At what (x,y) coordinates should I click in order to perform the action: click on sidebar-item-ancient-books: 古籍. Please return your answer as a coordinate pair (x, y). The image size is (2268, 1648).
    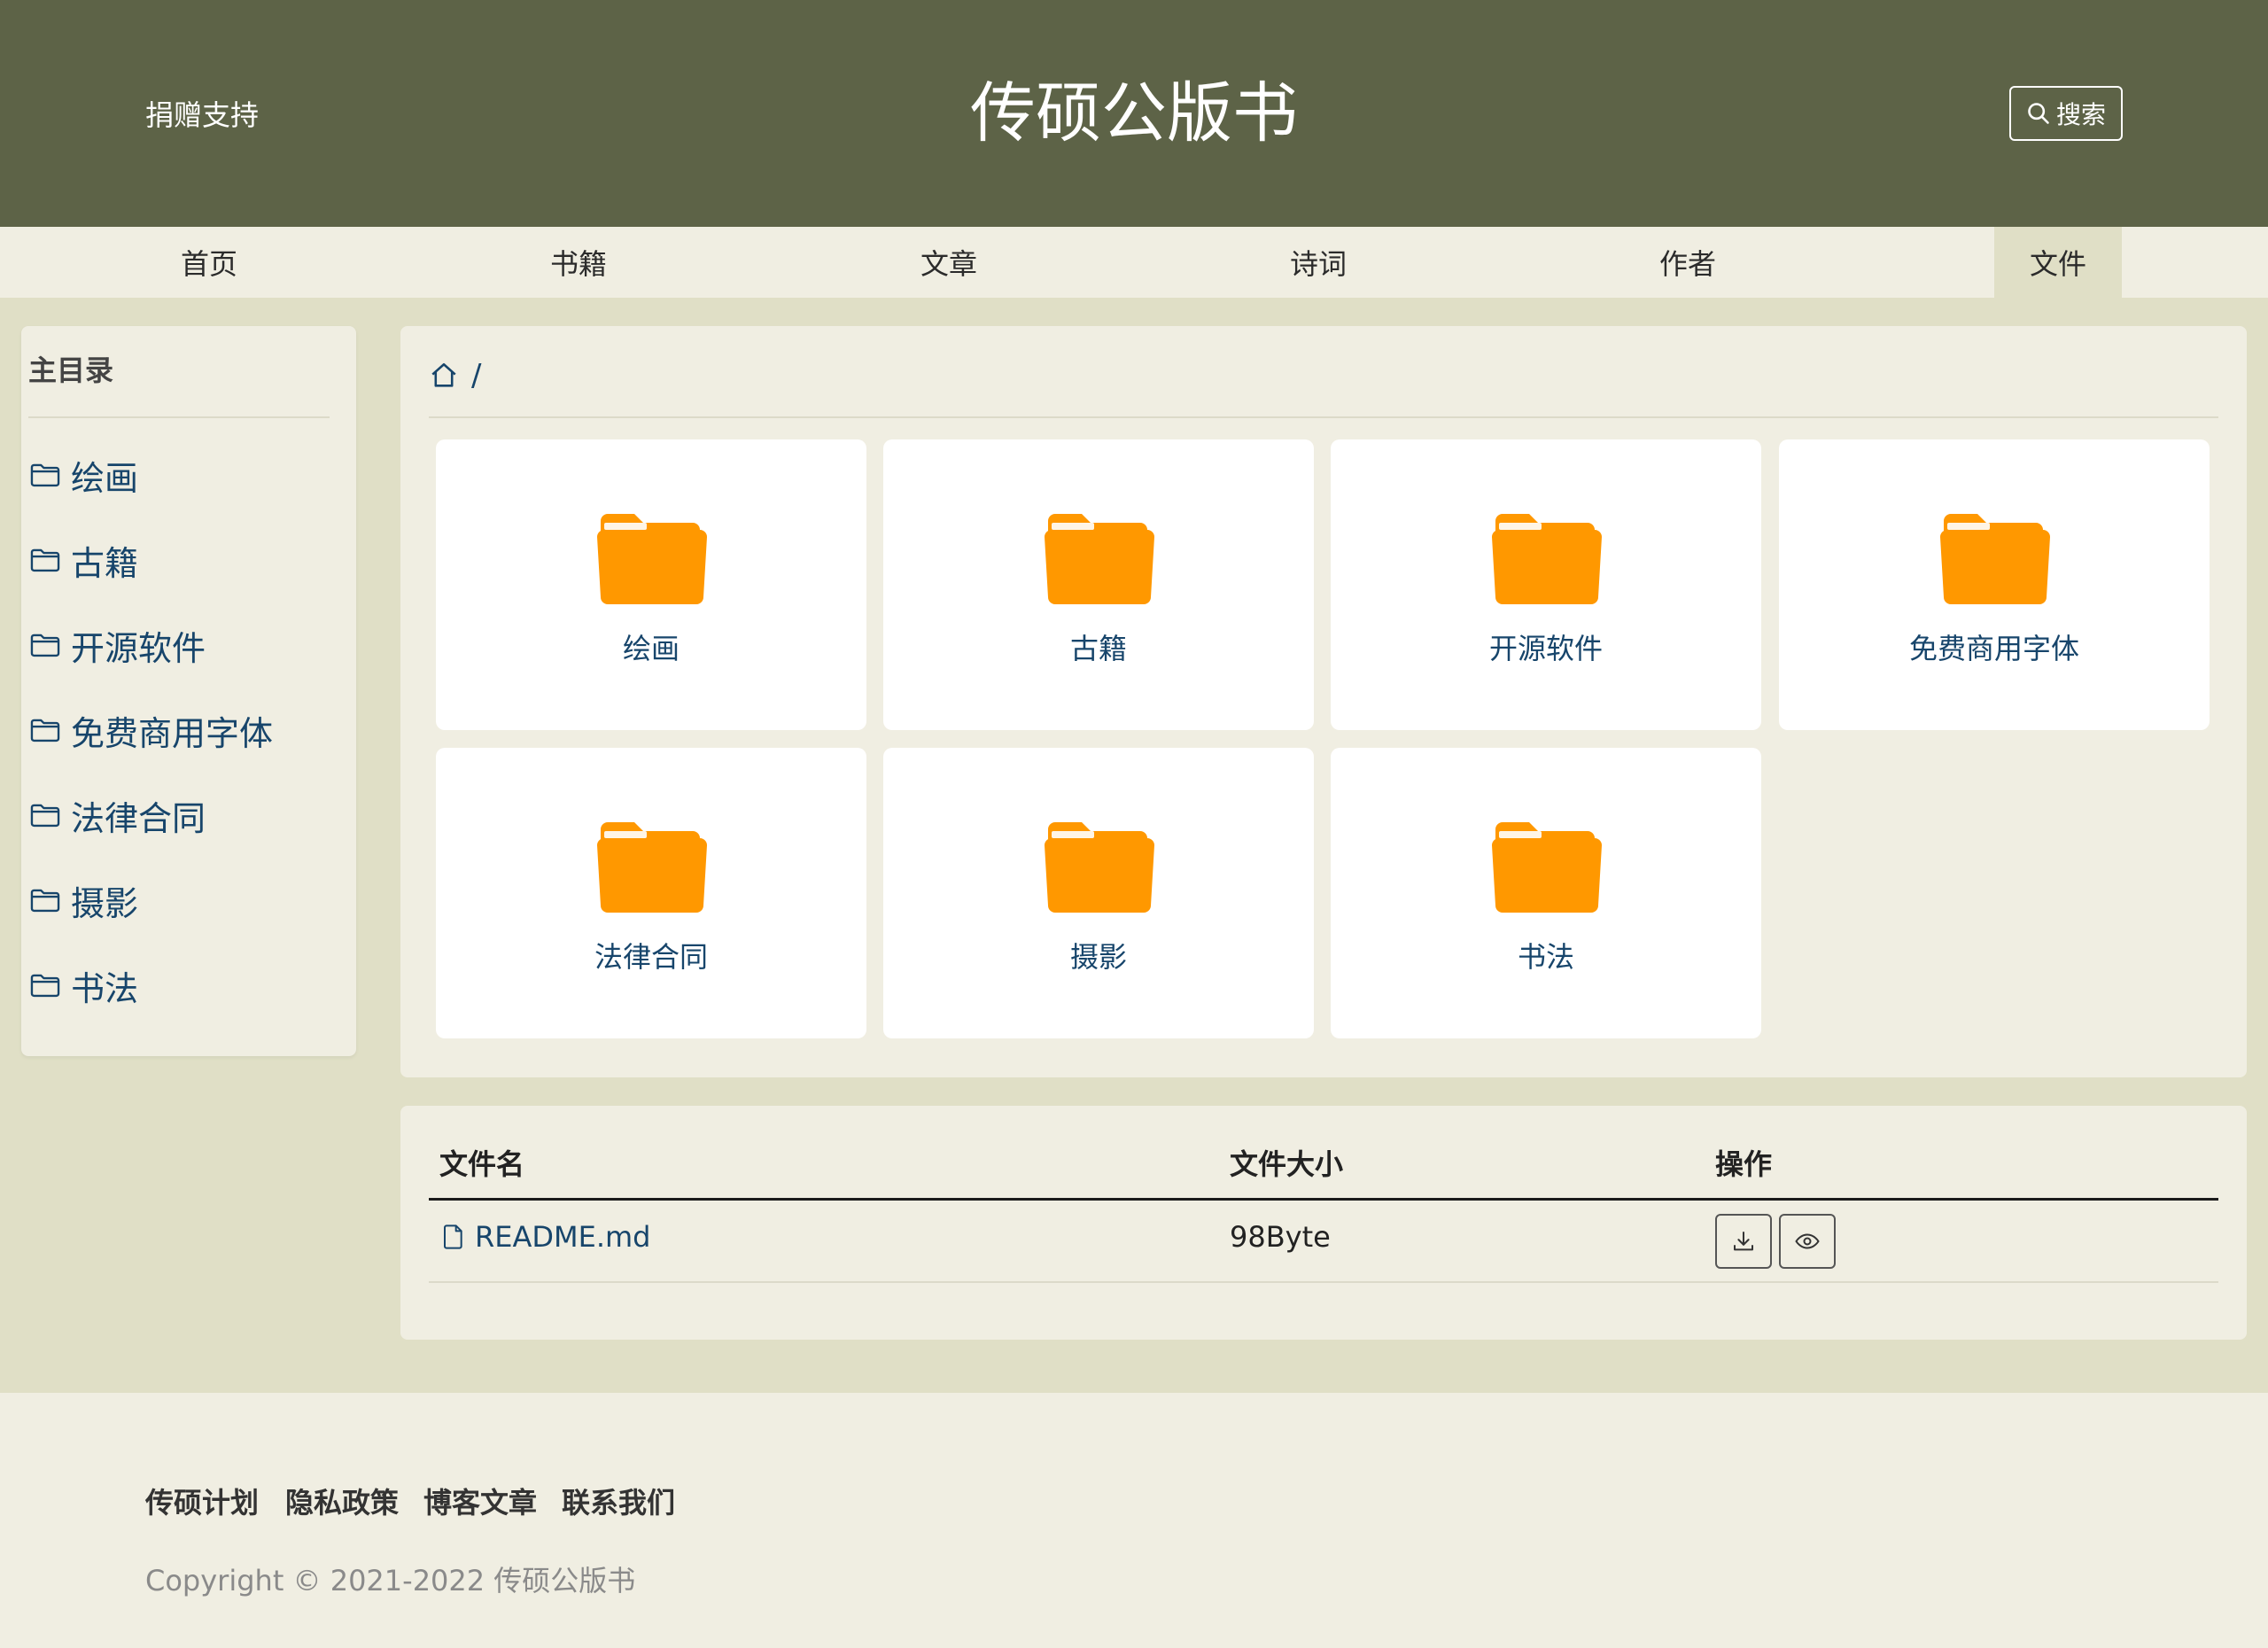
    Looking at the image, I should click on (83, 560).